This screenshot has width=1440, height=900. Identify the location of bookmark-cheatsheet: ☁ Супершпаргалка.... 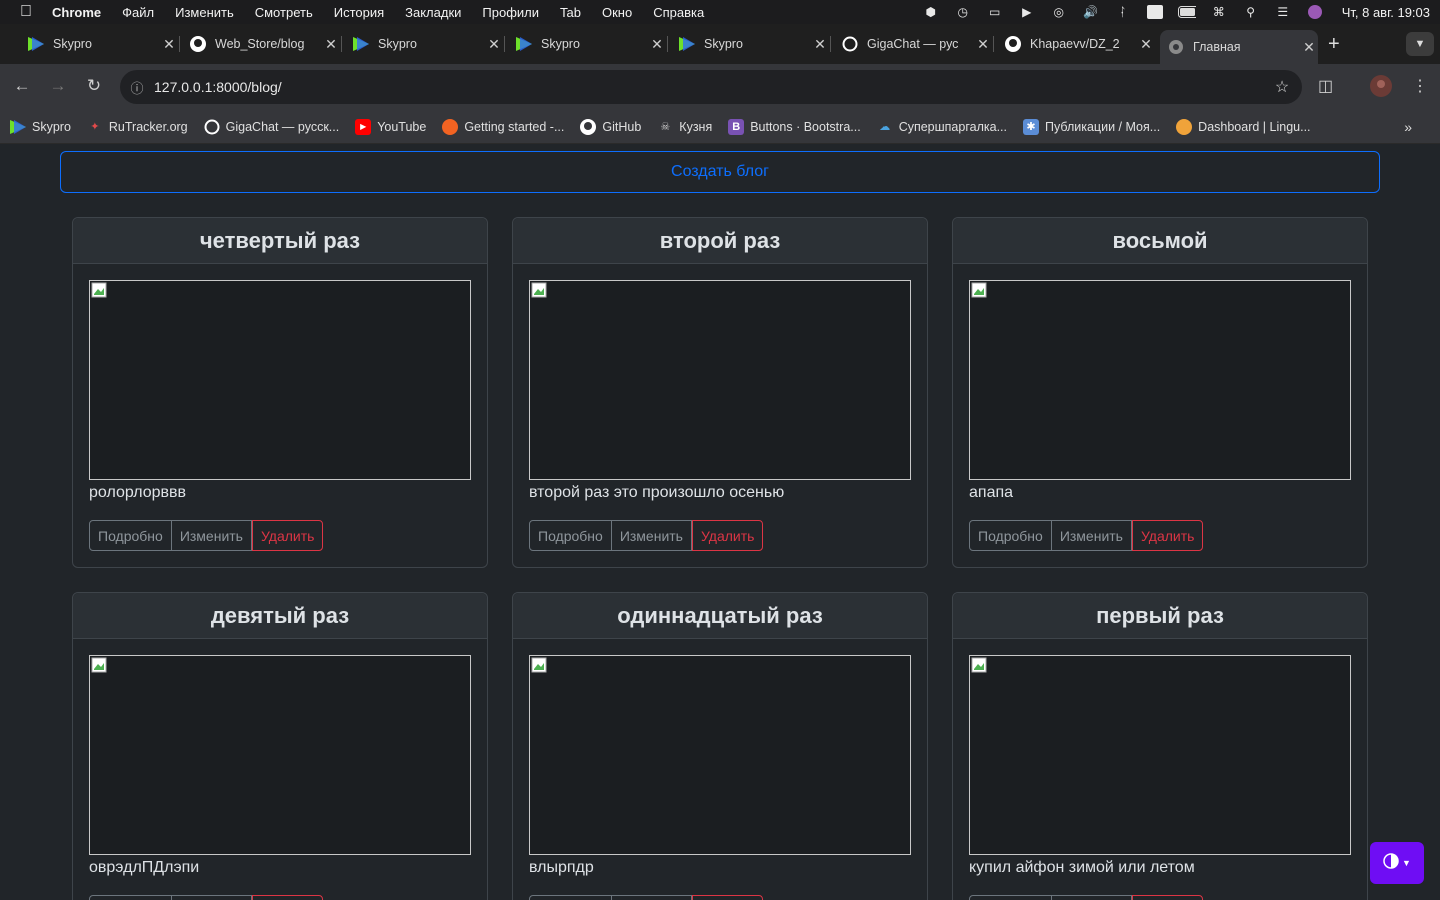
(942, 127).